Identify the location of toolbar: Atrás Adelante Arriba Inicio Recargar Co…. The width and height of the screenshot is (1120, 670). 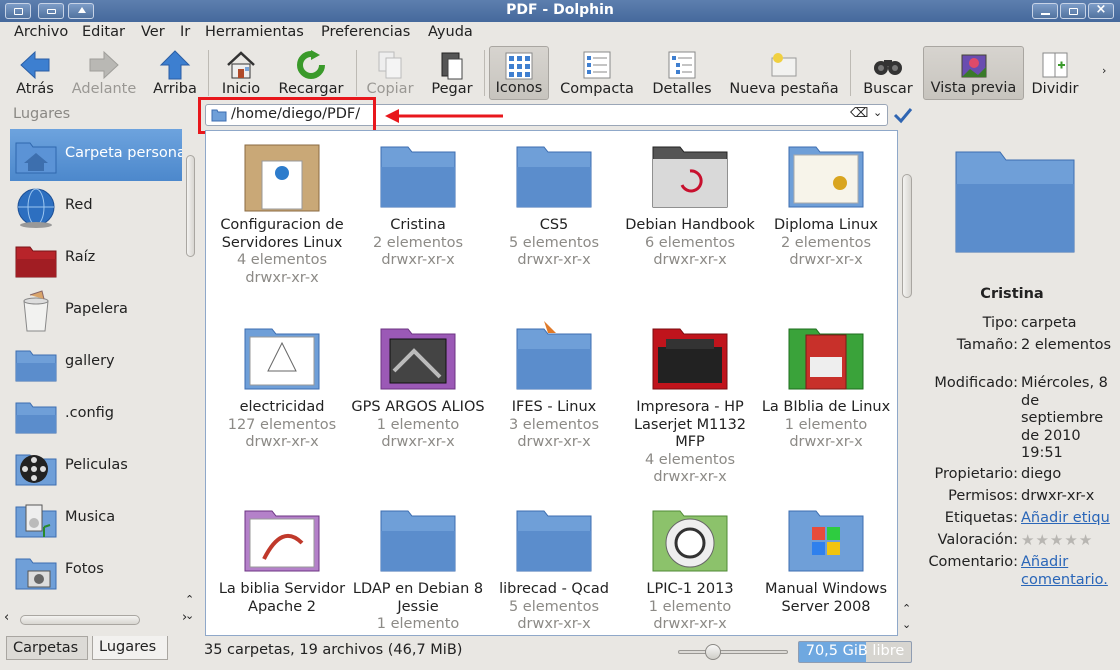
(560, 73).